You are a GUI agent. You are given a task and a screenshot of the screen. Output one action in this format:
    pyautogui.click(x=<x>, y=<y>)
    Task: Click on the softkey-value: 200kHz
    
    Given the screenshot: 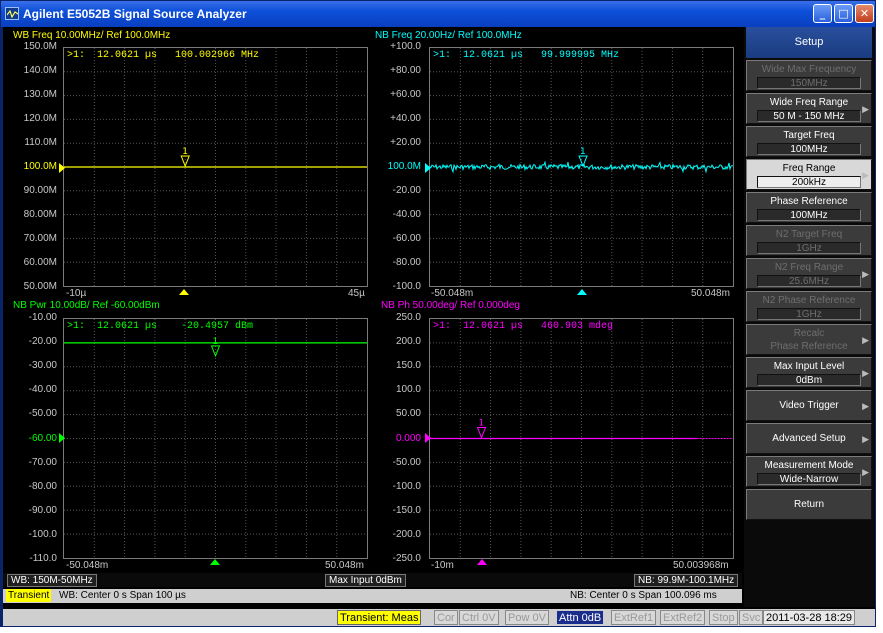 What is the action you would take?
    pyautogui.click(x=809, y=182)
    